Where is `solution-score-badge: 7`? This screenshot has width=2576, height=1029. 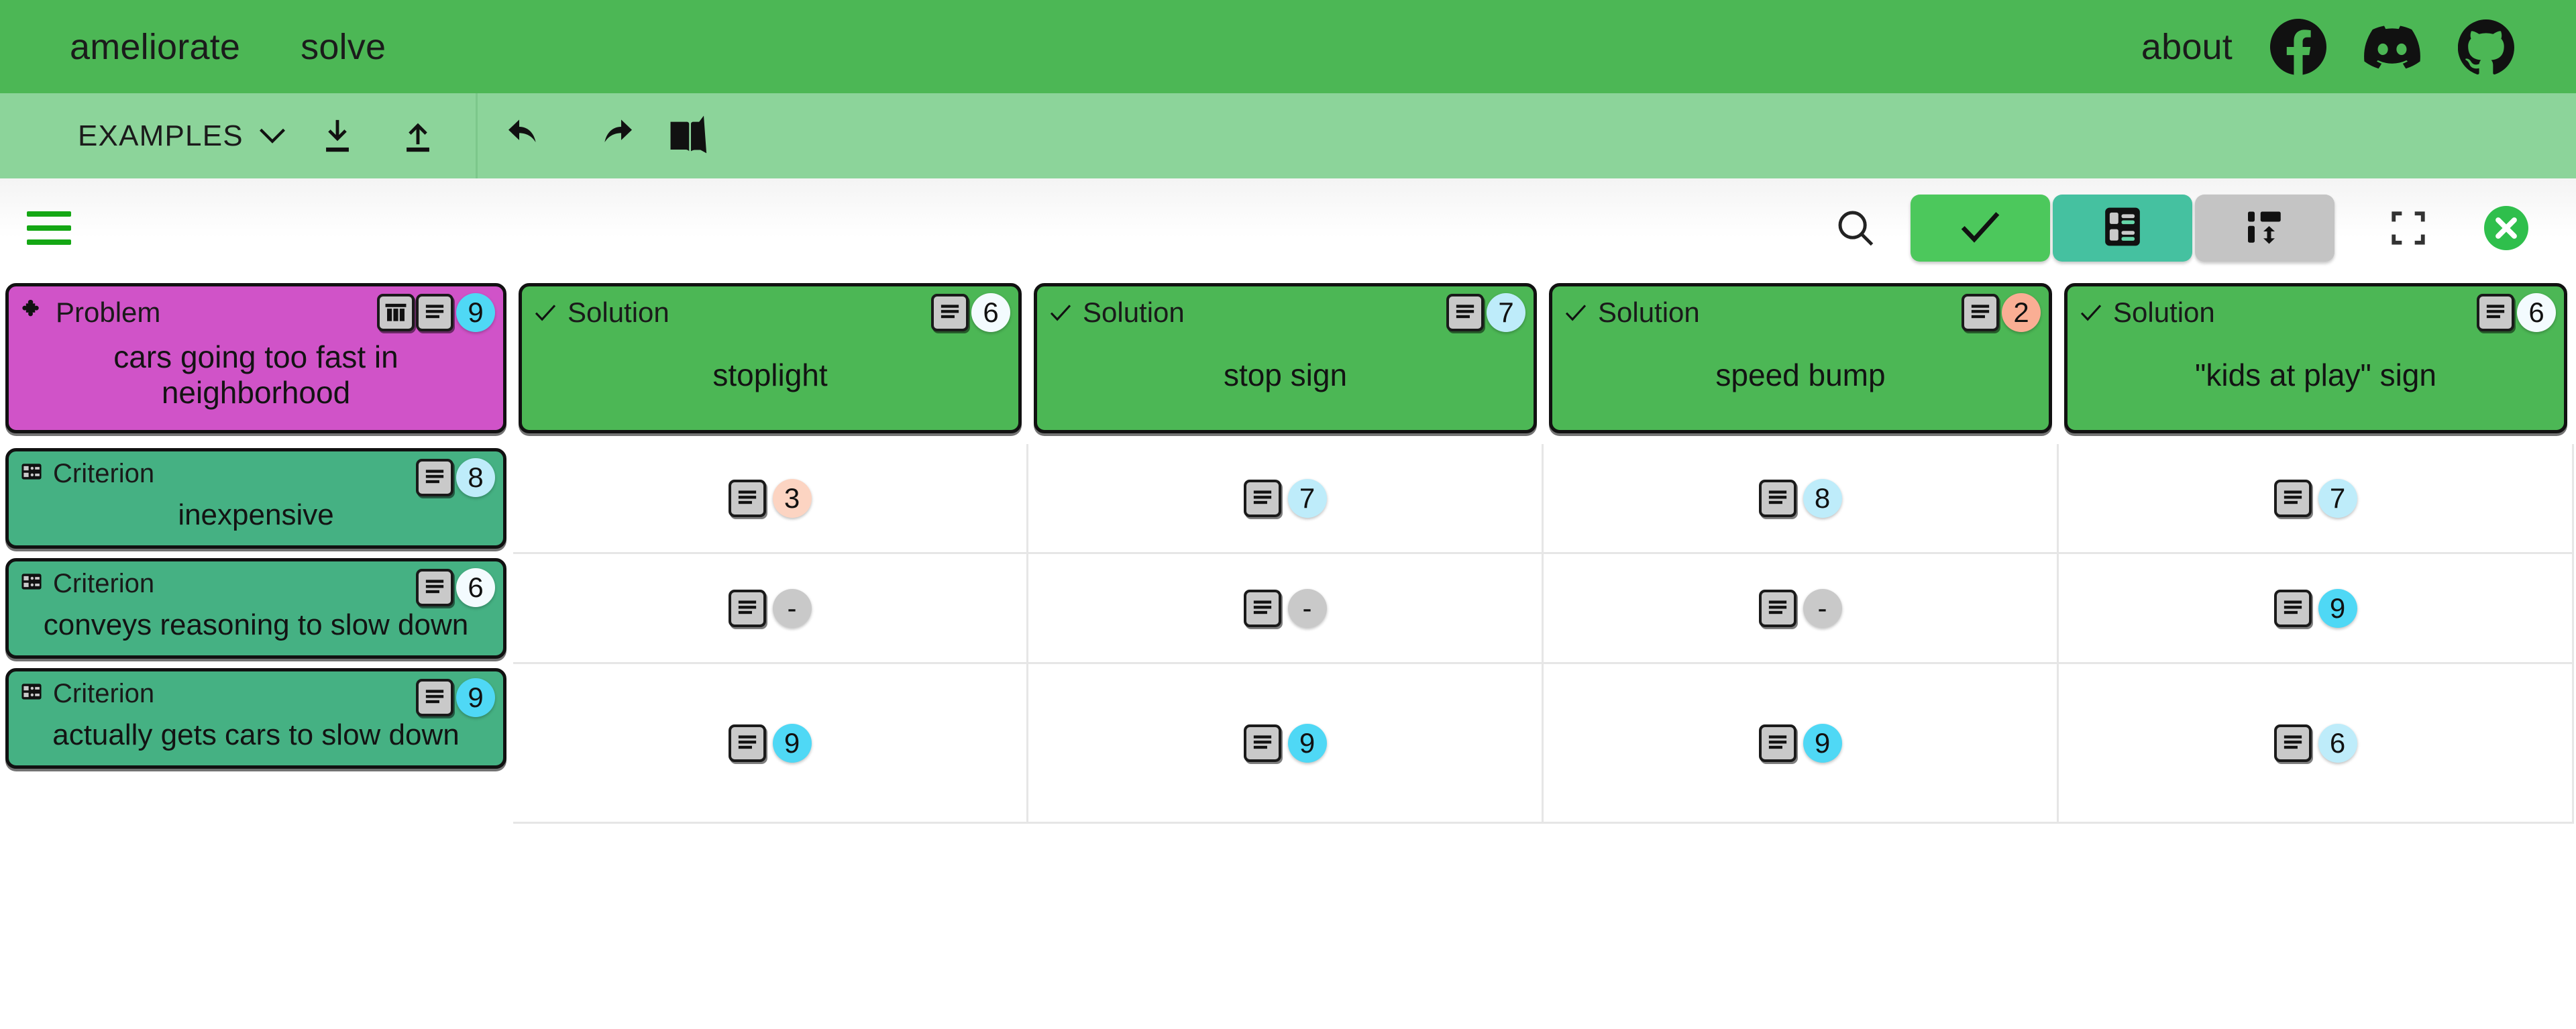 solution-score-badge: 7 is located at coordinates (1506, 312).